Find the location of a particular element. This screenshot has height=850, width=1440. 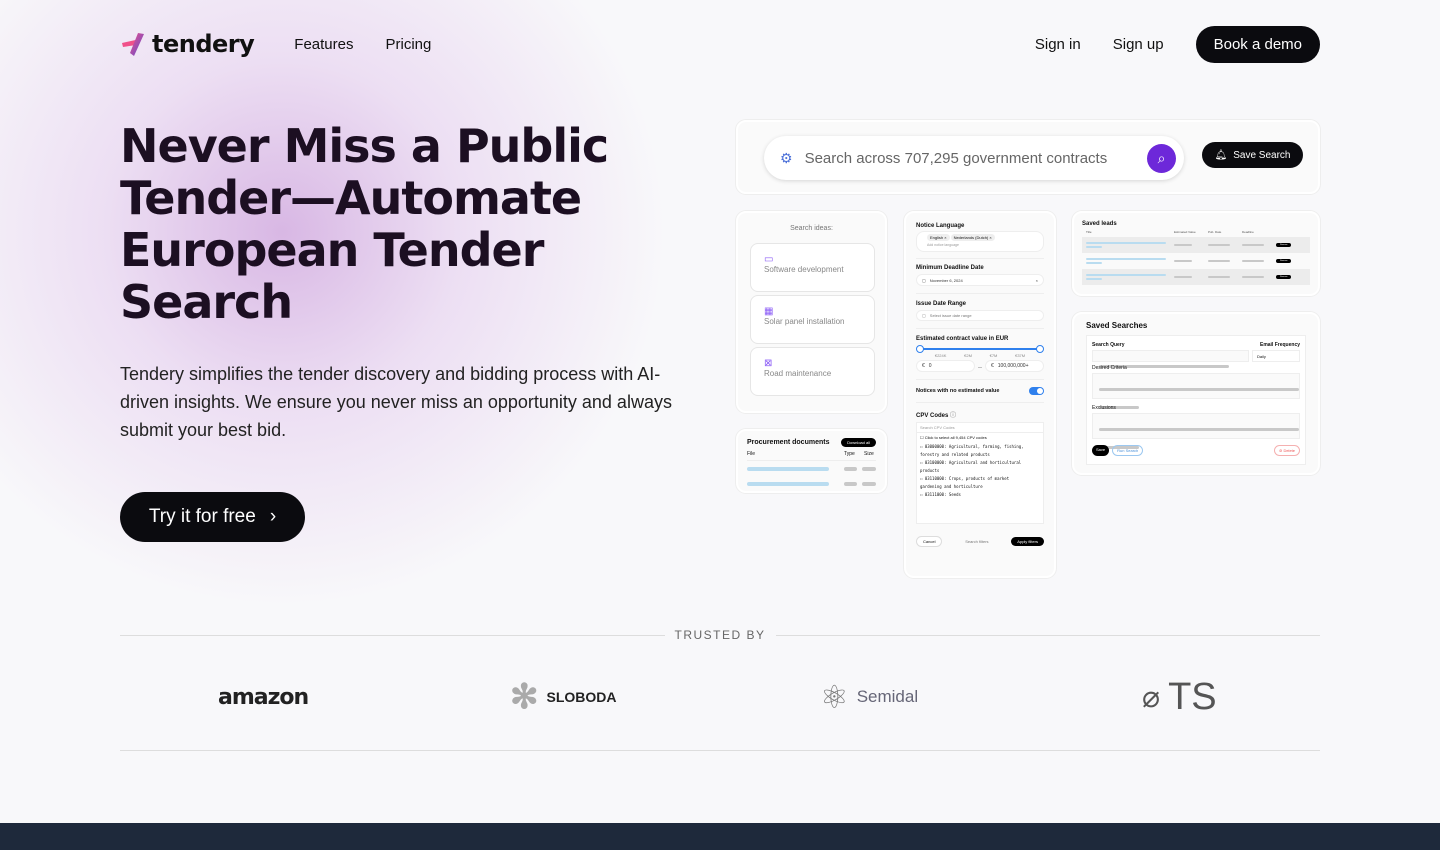

cta-label: Try it for free is located at coordinates (202, 516).